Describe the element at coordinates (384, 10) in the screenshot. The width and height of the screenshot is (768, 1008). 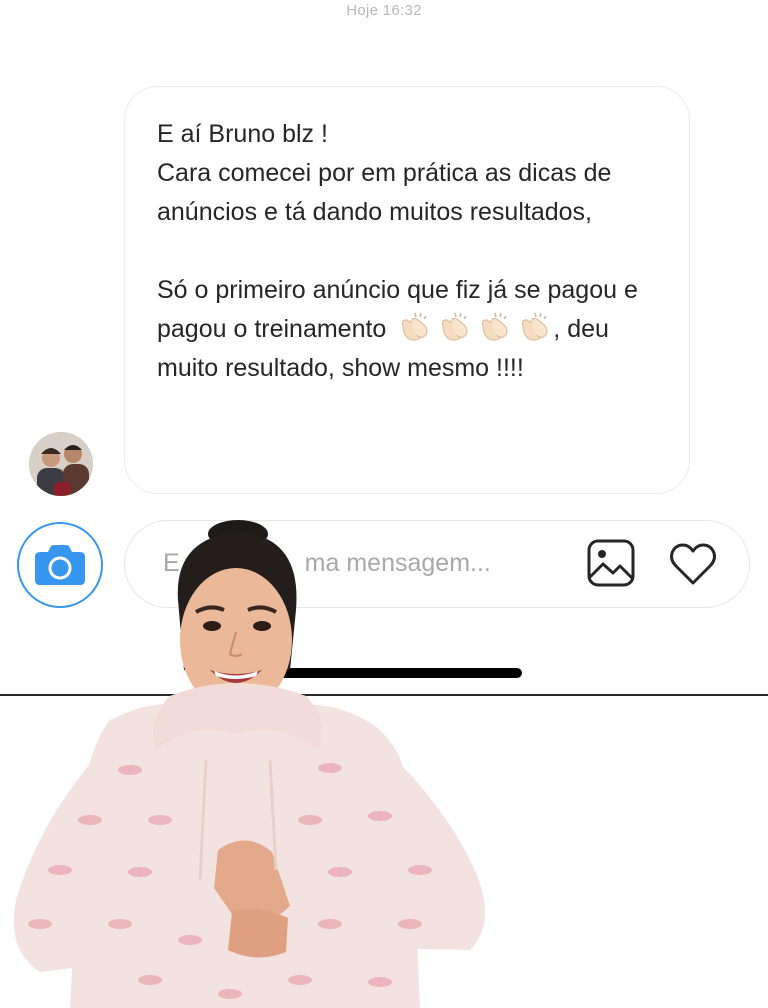
I see `message-timestamp: Hoje 16:32` at that location.